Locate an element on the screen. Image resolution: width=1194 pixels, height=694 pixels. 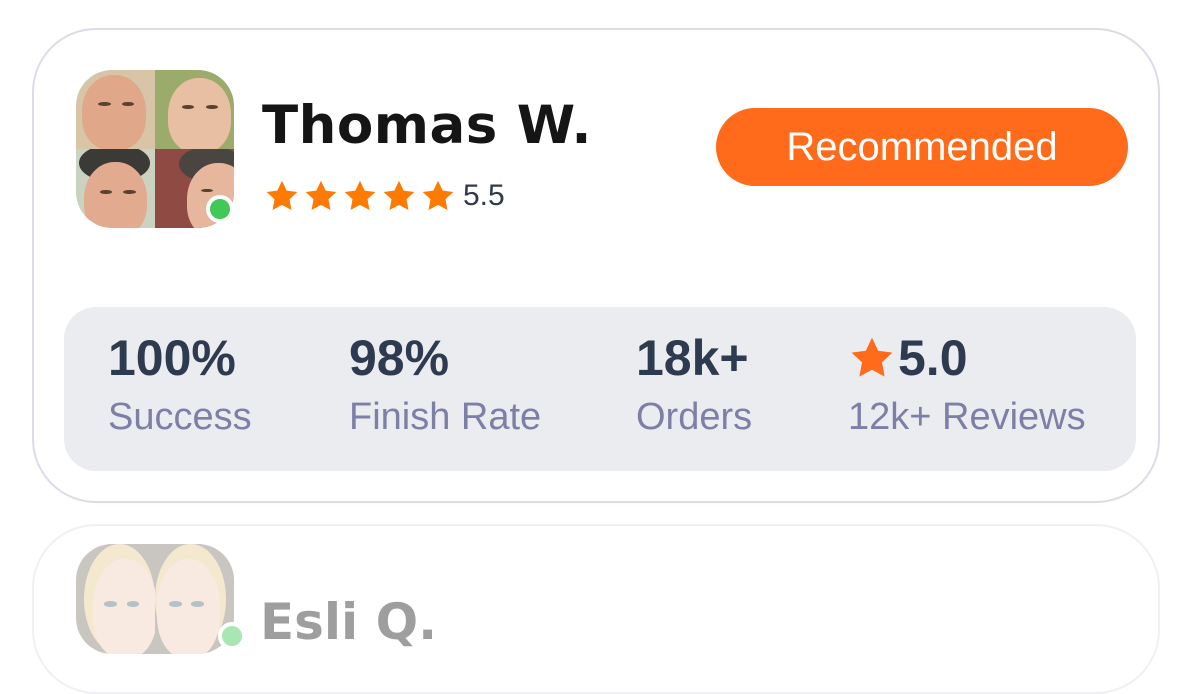
stat-value: 5.0 is located at coordinates (933, 358).